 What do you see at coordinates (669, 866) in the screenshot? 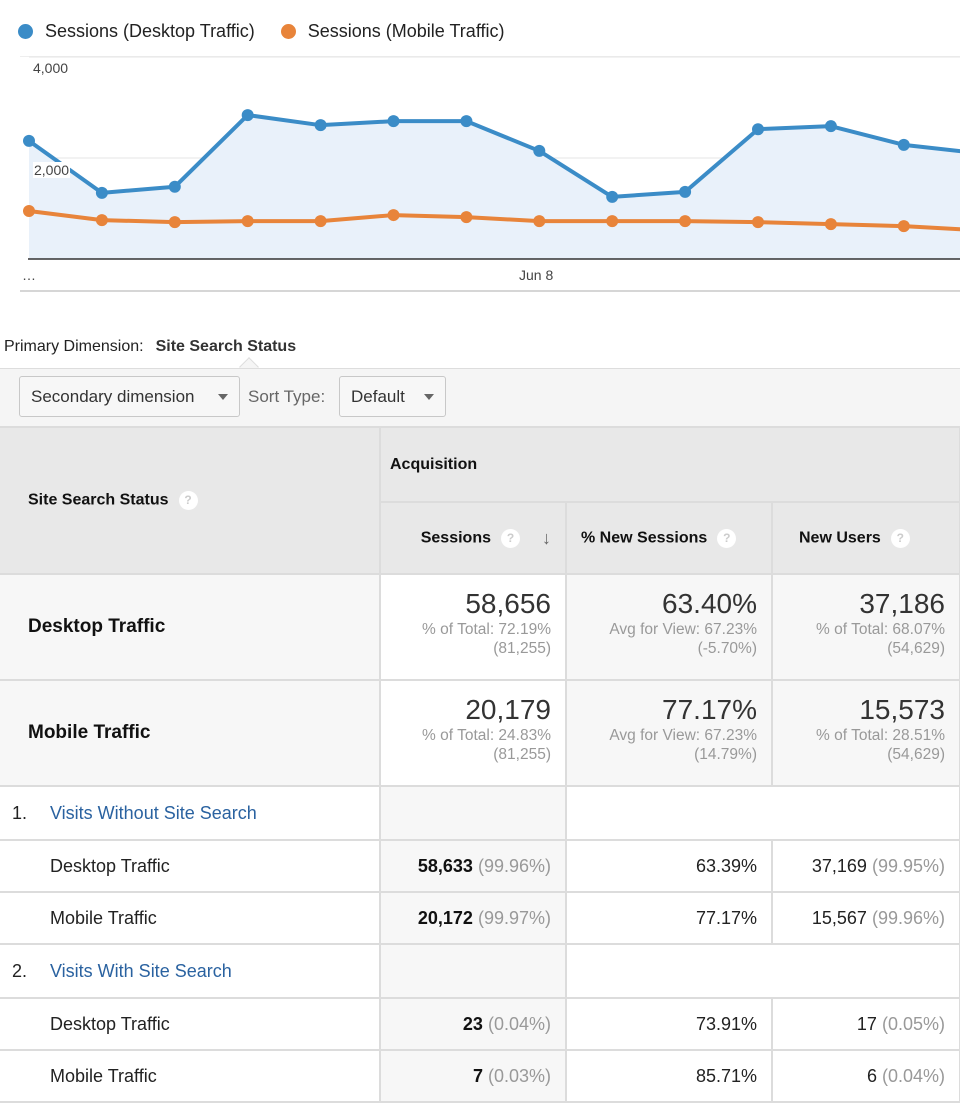
I see `new-sessions-cell: 63.39%` at bounding box center [669, 866].